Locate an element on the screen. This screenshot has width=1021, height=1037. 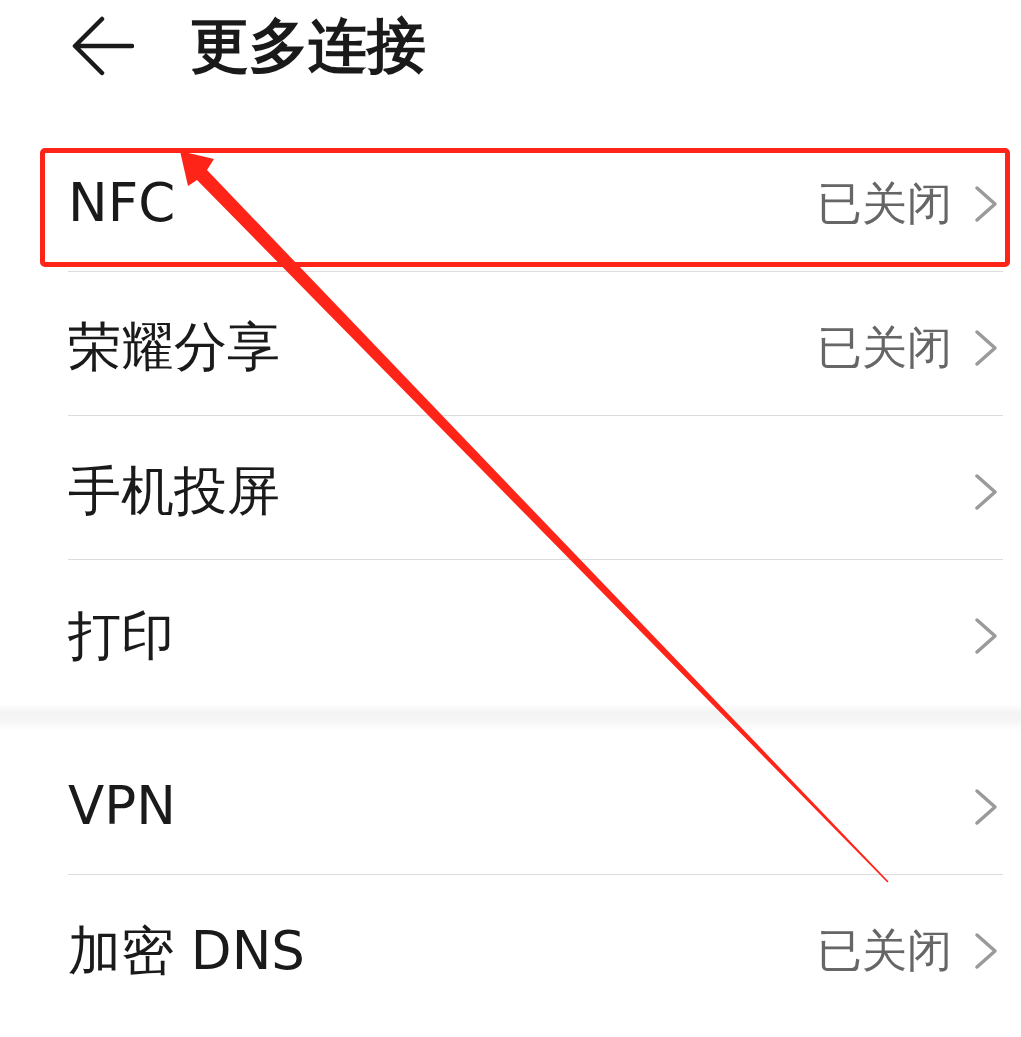
item-label: 加密 DNS is located at coordinates (186, 950).